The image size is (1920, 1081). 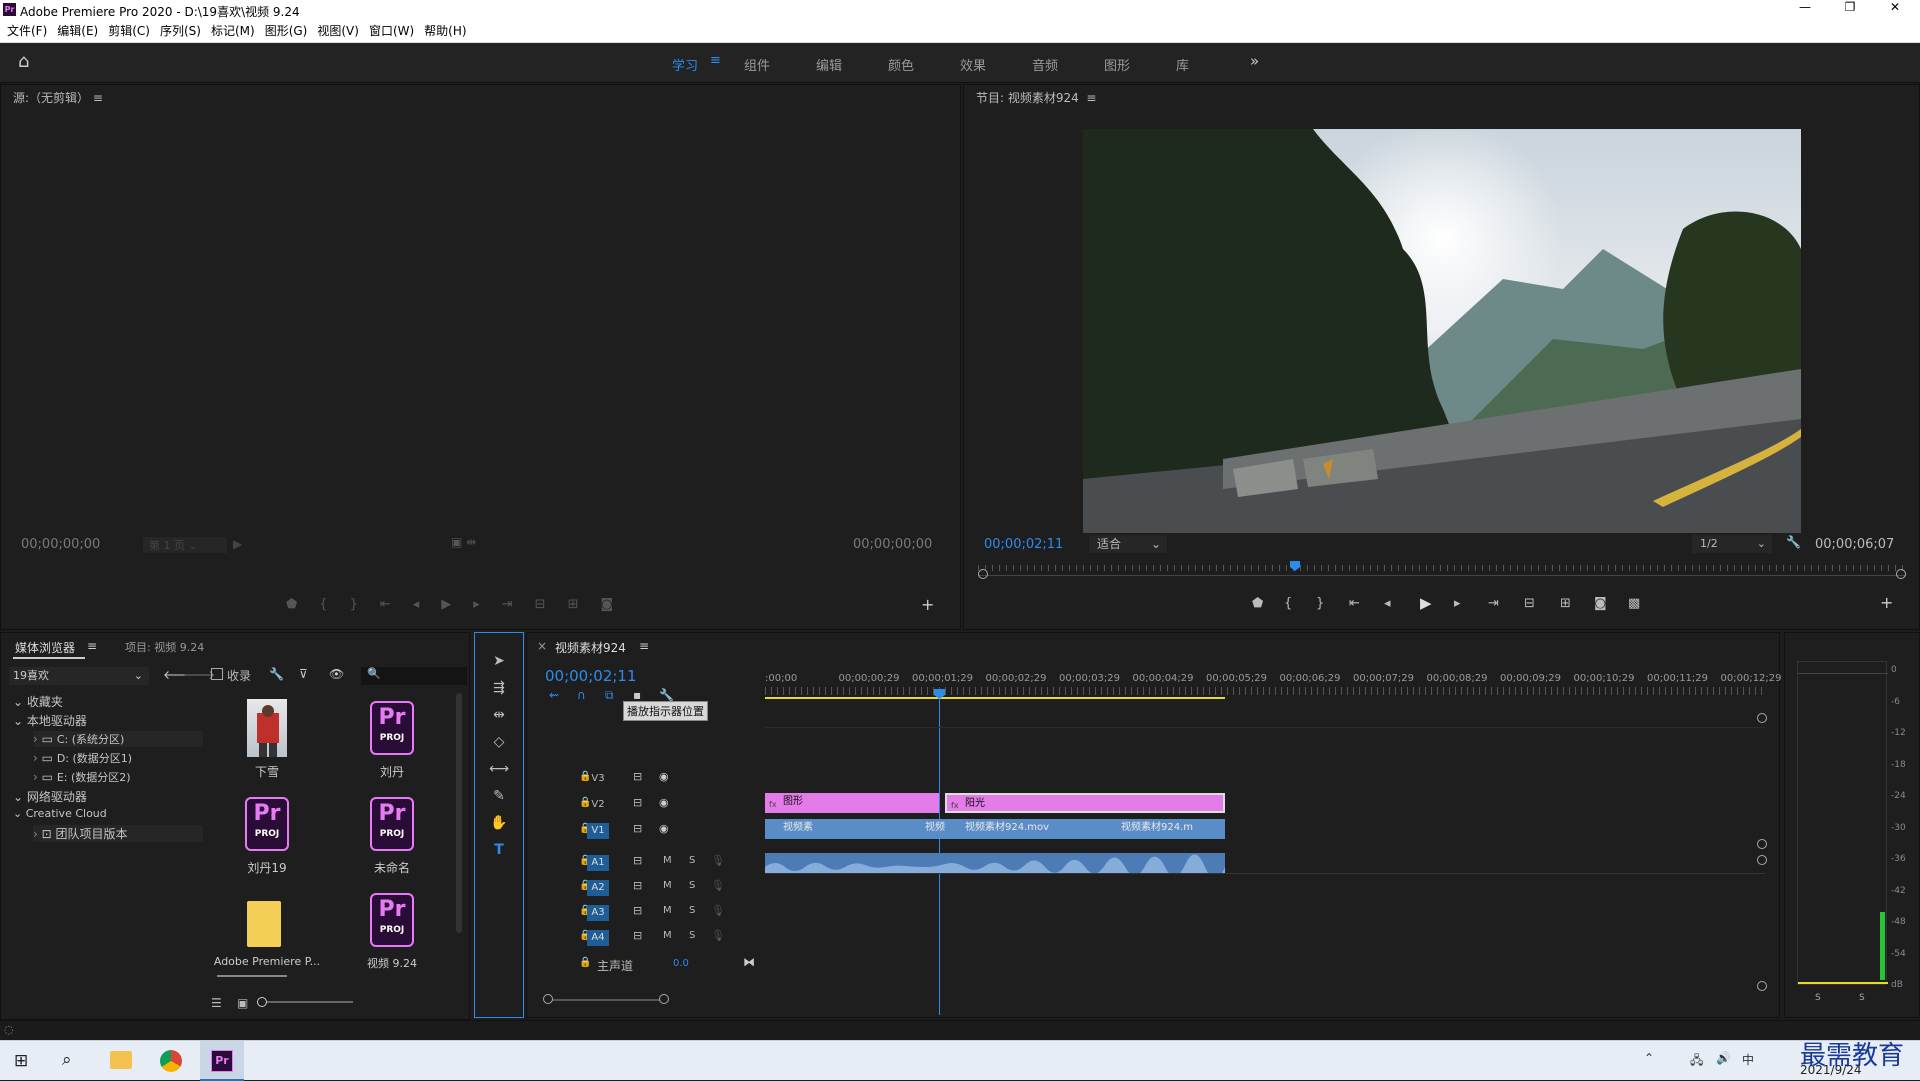 What do you see at coordinates (499, 744) in the screenshot?
I see `razor-tool-icon: ◇` at bounding box center [499, 744].